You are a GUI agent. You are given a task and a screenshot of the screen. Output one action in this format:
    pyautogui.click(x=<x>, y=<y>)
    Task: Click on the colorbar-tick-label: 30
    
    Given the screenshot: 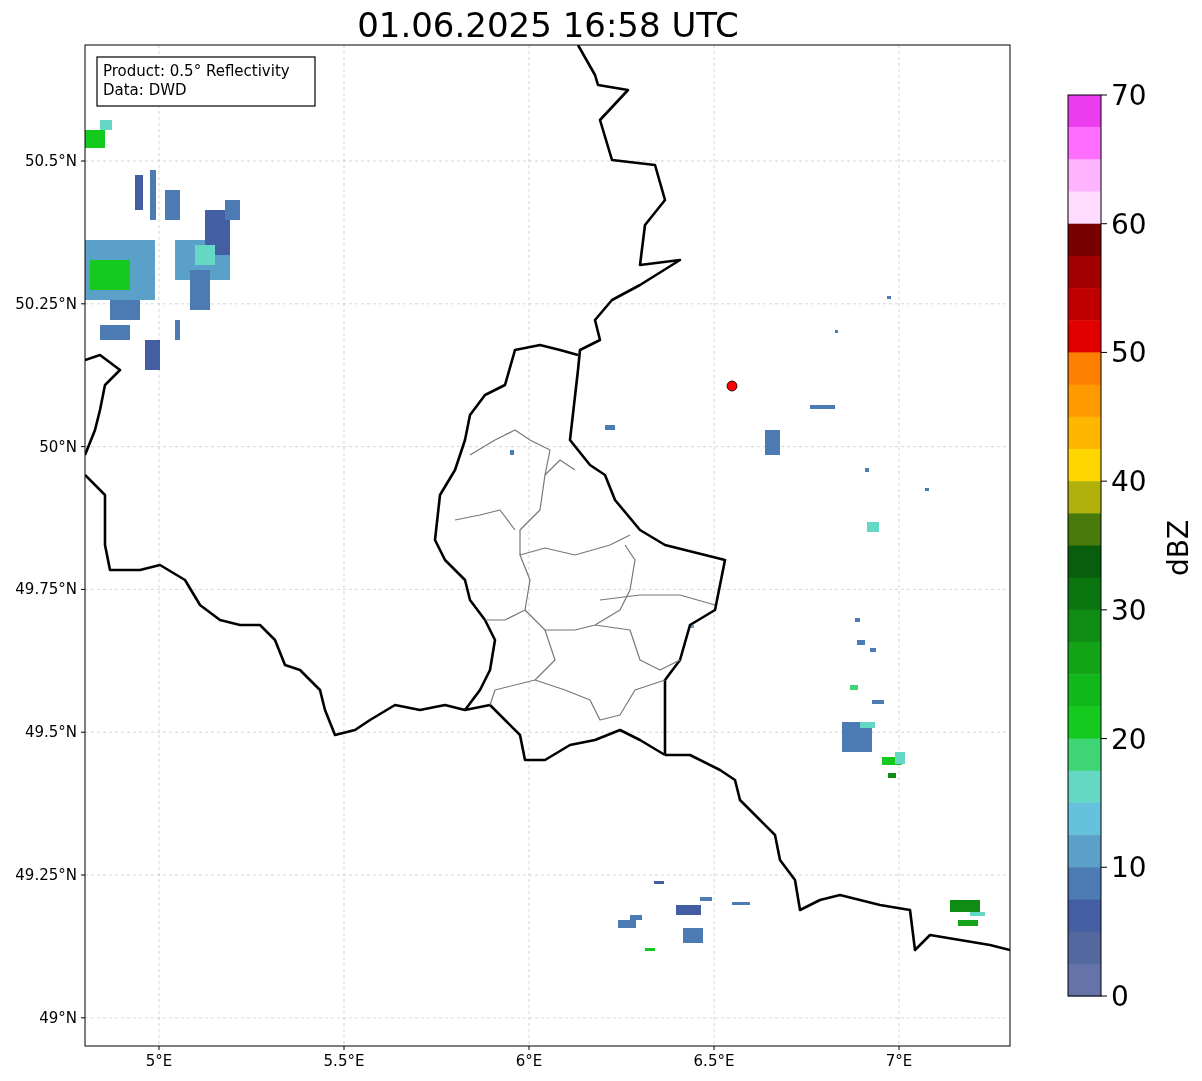 What is the action you would take?
    pyautogui.click(x=1129, y=610)
    